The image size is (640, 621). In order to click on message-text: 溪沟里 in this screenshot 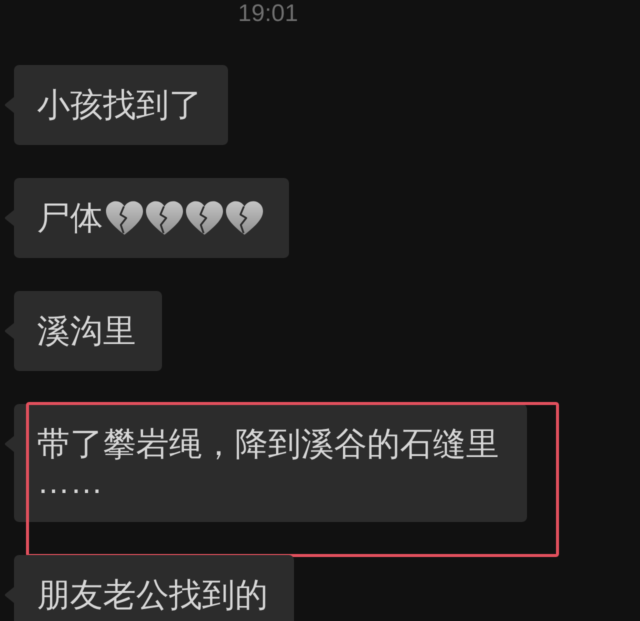, I will do `click(86, 331)`.